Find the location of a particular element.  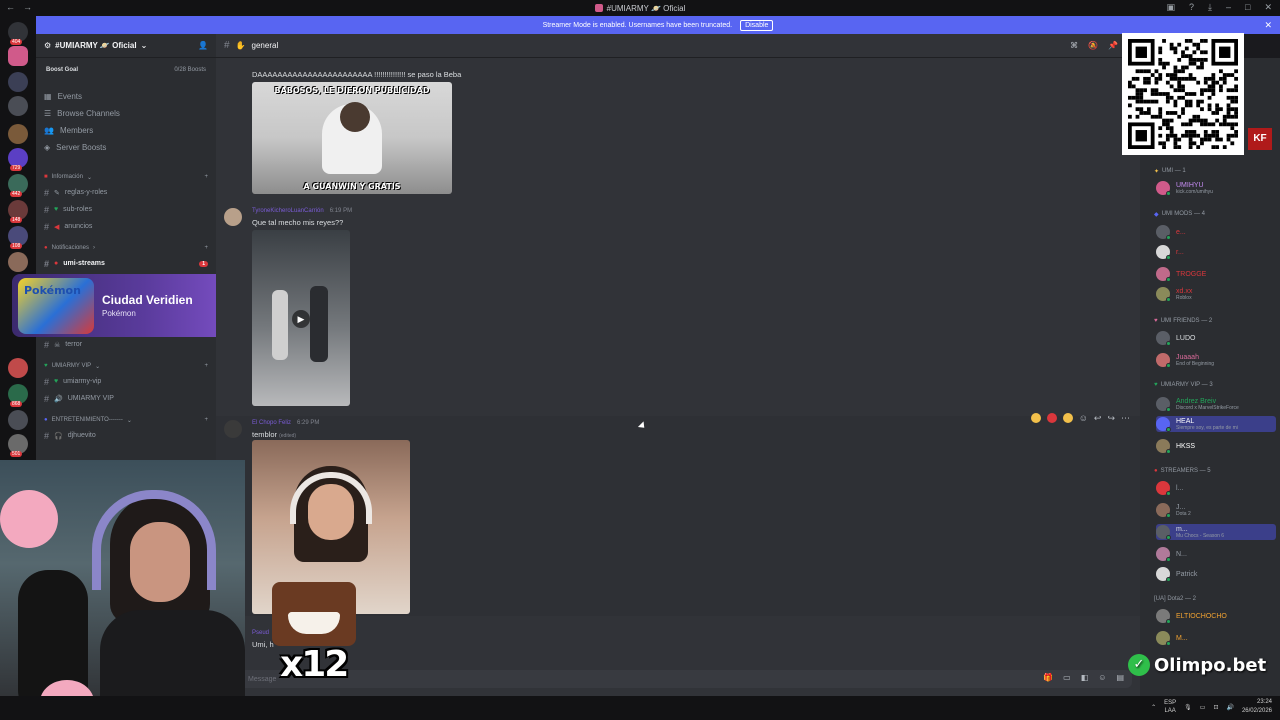

guild-icon: 729 is located at coordinates (18, 159).